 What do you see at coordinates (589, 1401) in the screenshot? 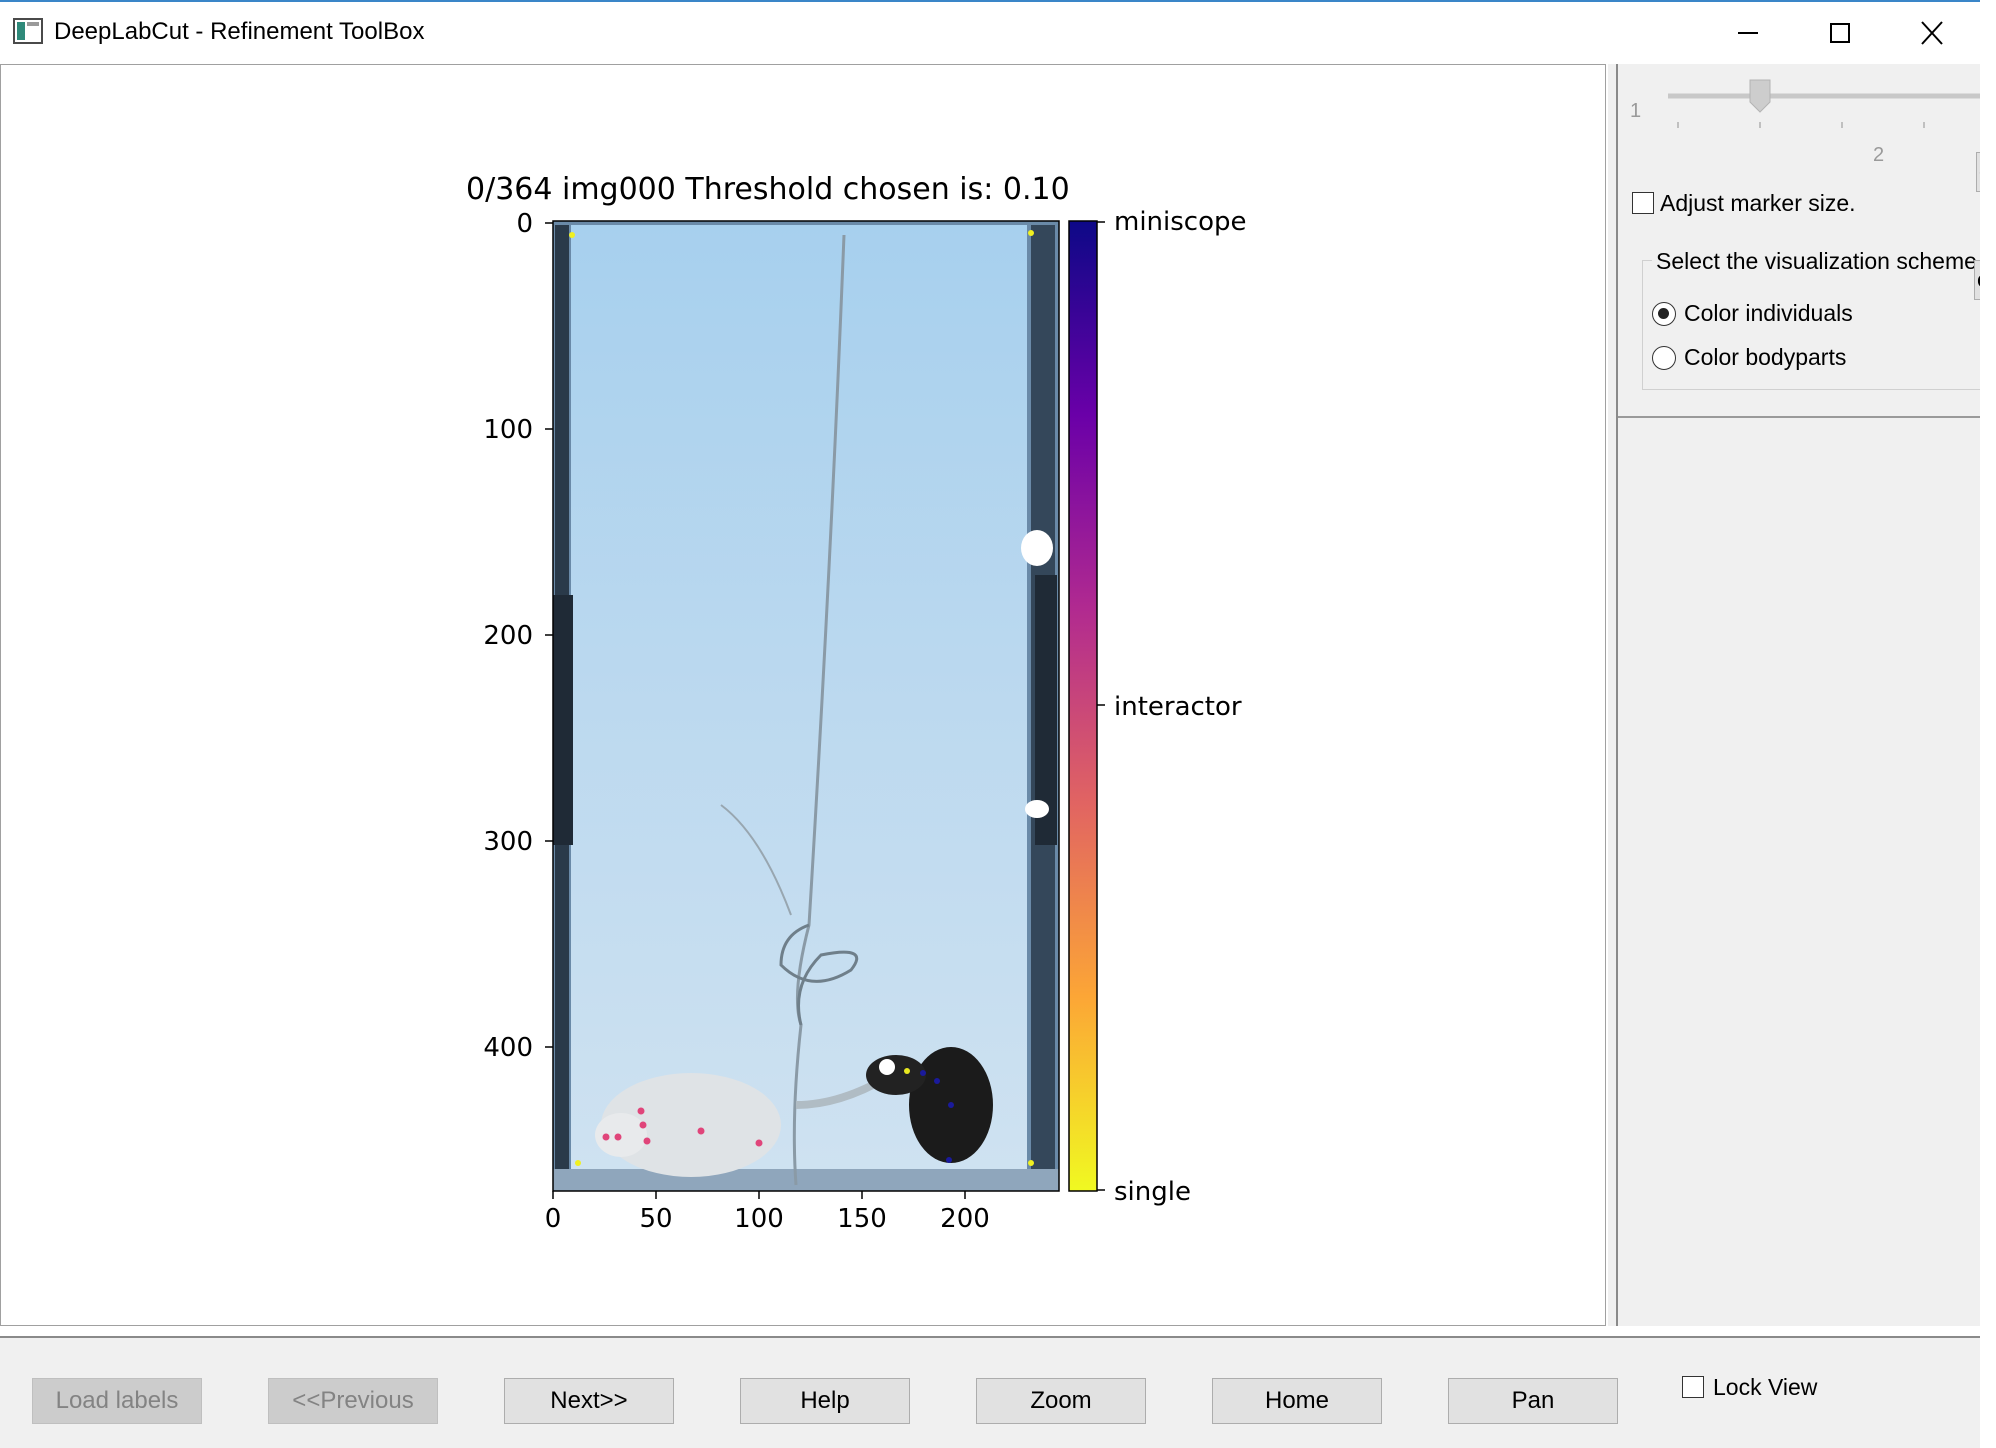
I see `next-button: Next>>` at bounding box center [589, 1401].